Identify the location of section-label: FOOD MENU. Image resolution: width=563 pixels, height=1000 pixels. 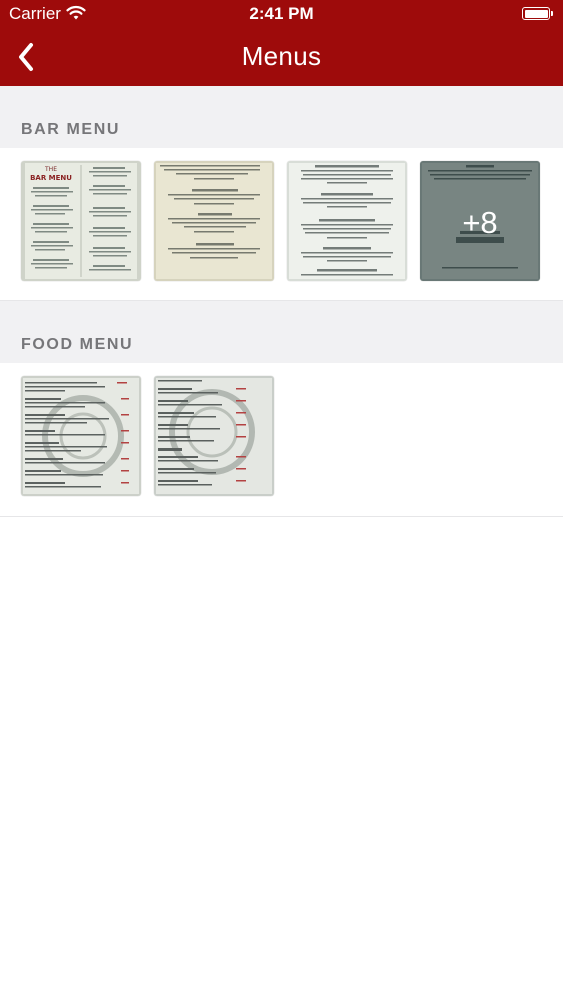
(77, 344).